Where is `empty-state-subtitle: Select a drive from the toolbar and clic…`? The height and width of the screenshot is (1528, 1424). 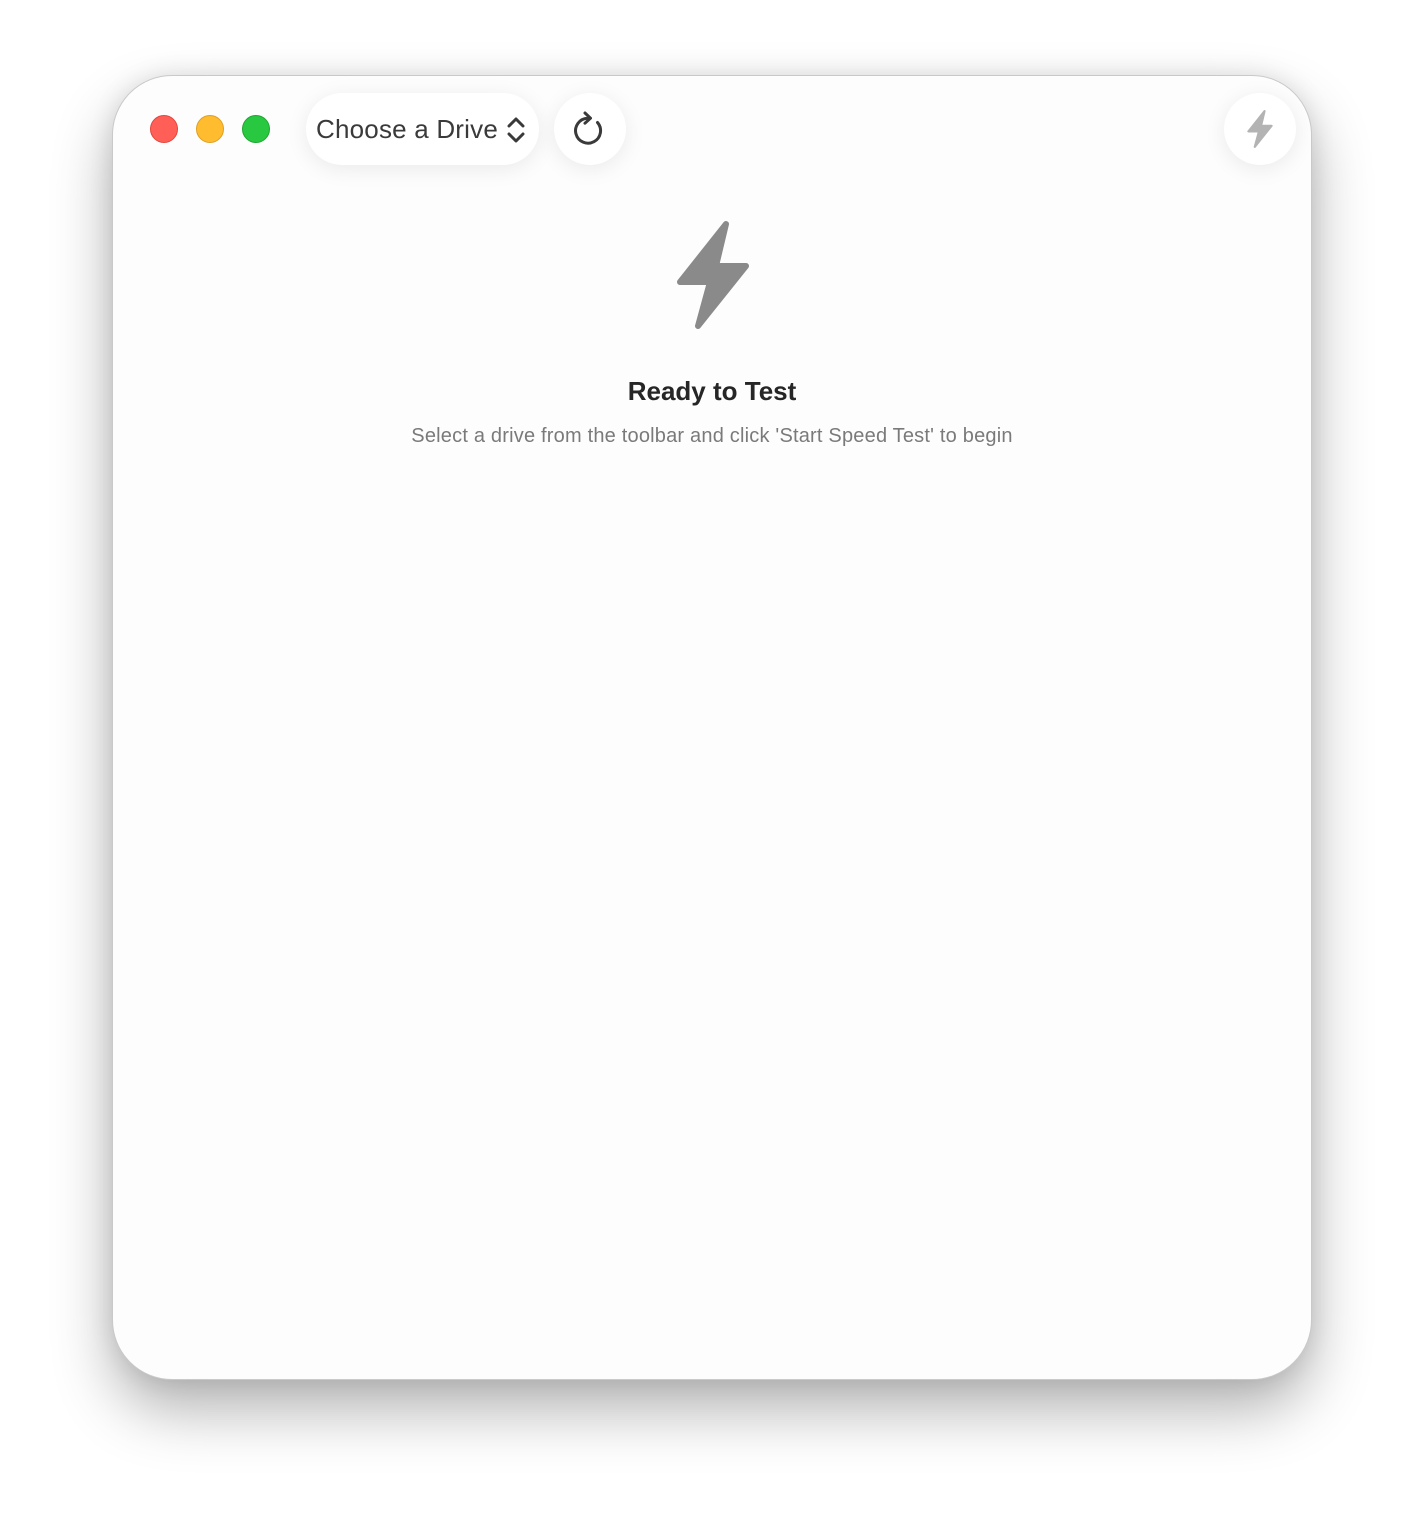
empty-state-subtitle: Select a drive from the toolbar and clic… is located at coordinates (712, 436).